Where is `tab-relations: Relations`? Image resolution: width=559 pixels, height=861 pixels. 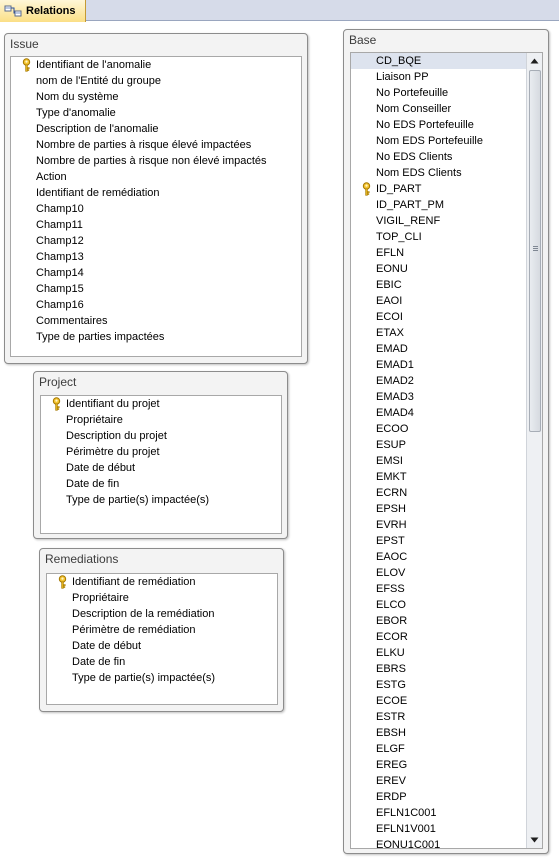 tab-relations: Relations is located at coordinates (43, 11).